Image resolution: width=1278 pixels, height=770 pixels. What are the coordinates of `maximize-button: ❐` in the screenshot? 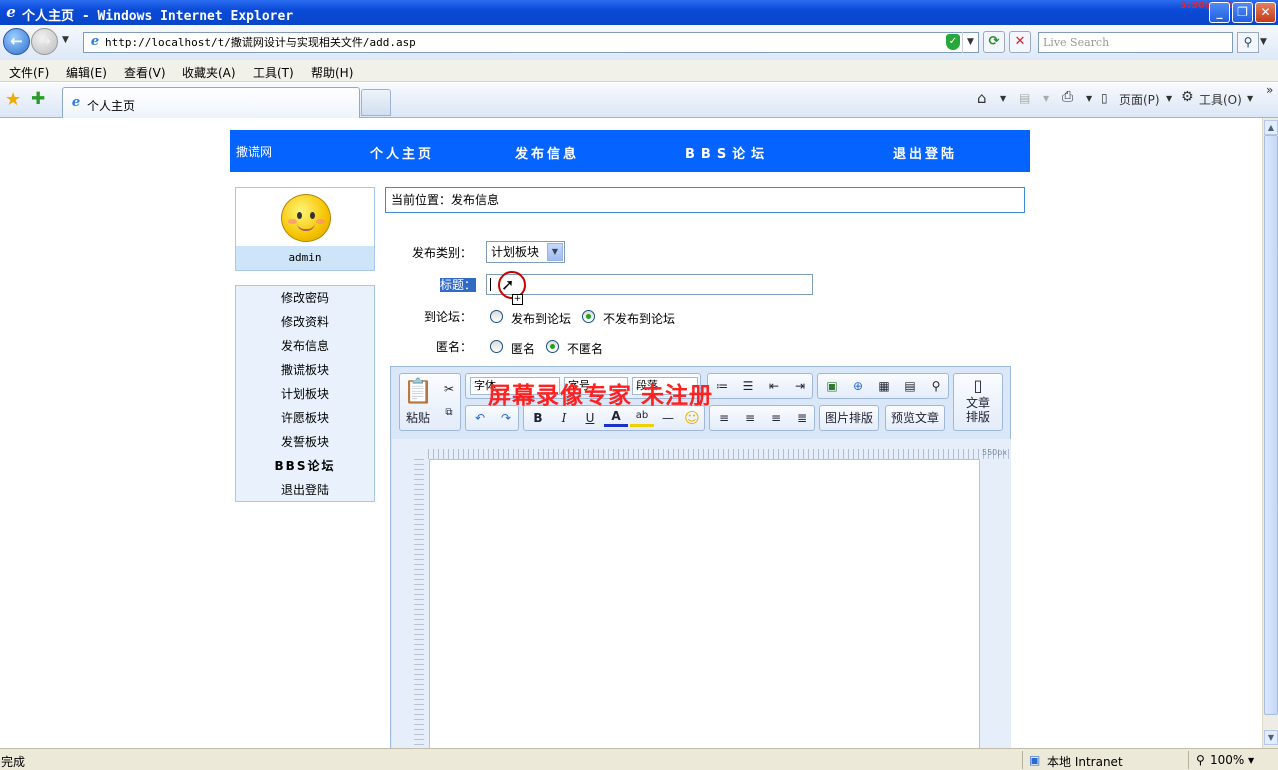 It's located at (1242, 12).